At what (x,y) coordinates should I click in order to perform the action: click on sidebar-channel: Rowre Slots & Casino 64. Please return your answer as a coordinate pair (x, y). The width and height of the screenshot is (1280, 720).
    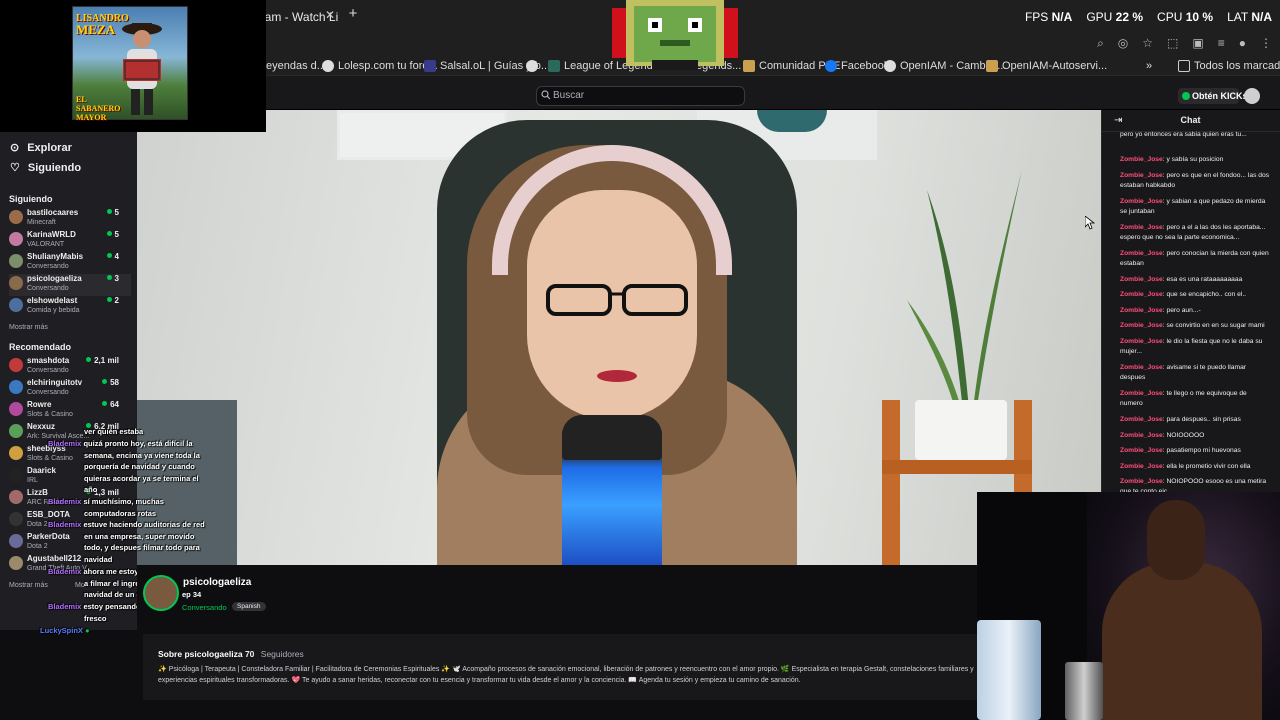
    Looking at the image, I should click on (70, 411).